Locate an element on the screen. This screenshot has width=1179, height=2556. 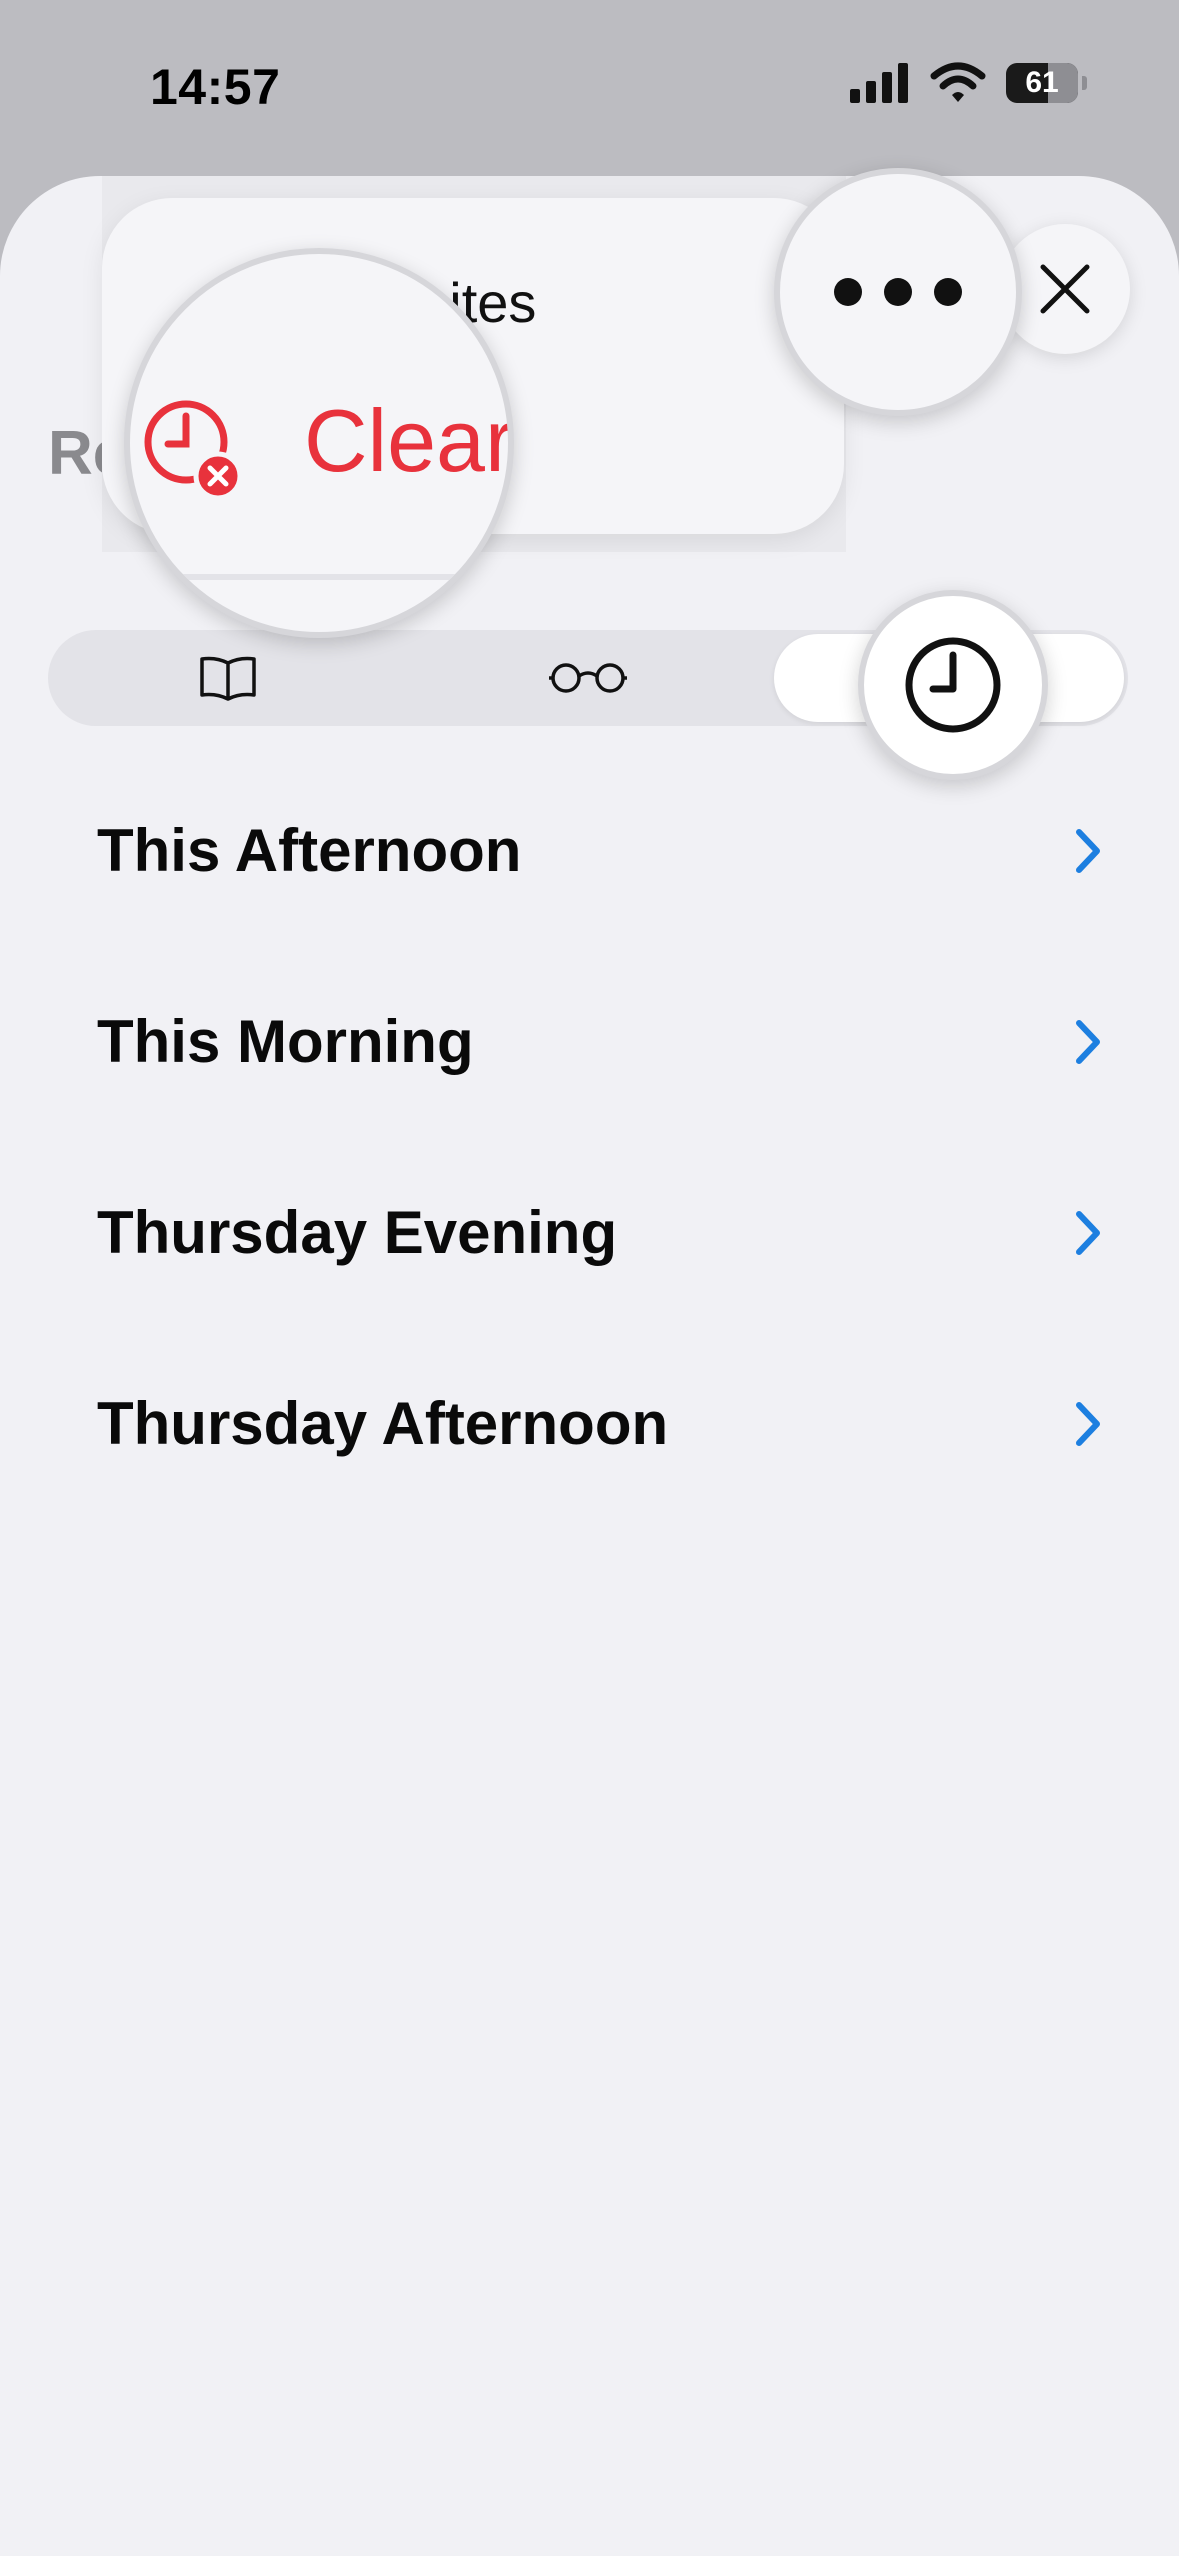
history-row: This Morning is located at coordinates (589, 1041).